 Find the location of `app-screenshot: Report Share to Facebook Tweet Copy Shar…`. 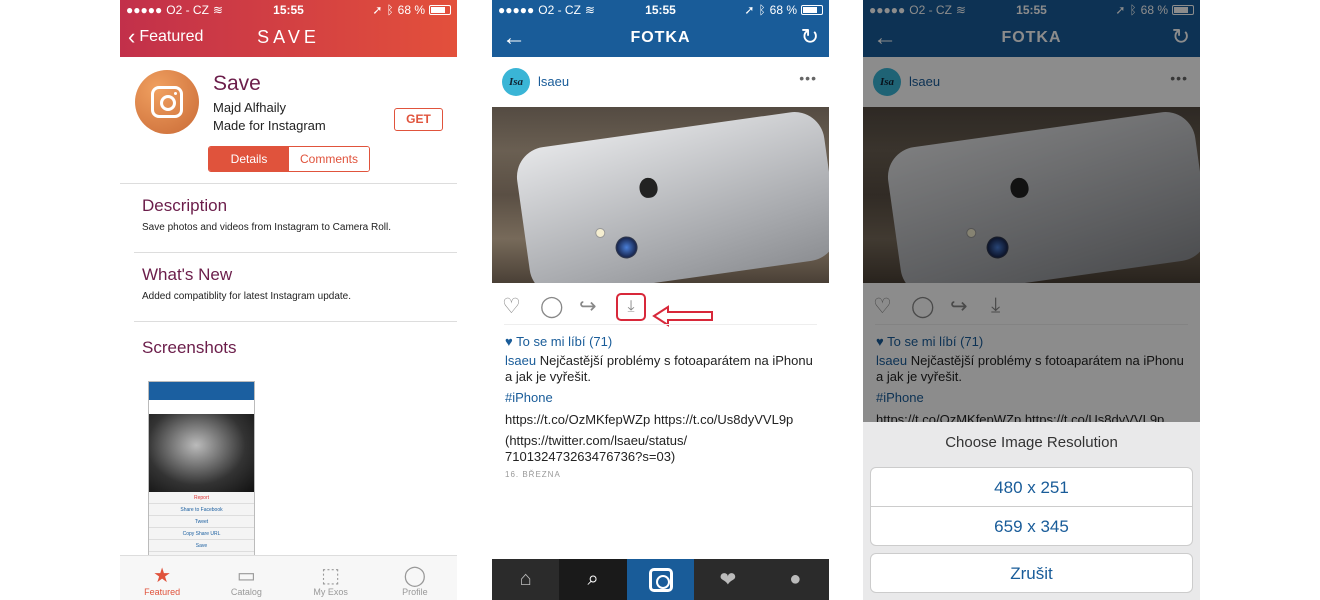

app-screenshot: Report Share to Facebook Tweet Copy Shar… is located at coordinates (201, 470).